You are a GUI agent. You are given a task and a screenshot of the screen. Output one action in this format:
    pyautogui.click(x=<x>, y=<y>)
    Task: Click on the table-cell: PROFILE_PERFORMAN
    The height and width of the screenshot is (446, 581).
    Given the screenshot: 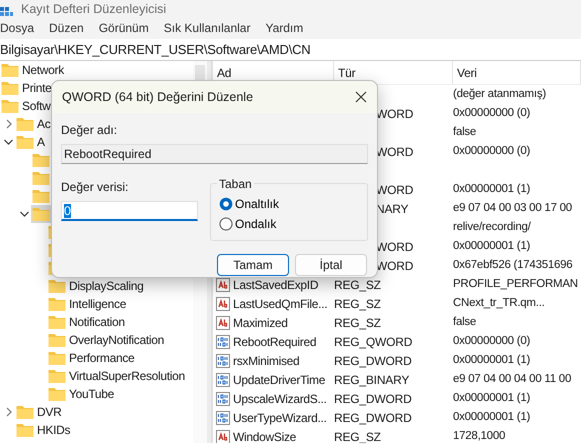 What is the action you would take?
    pyautogui.click(x=515, y=284)
    